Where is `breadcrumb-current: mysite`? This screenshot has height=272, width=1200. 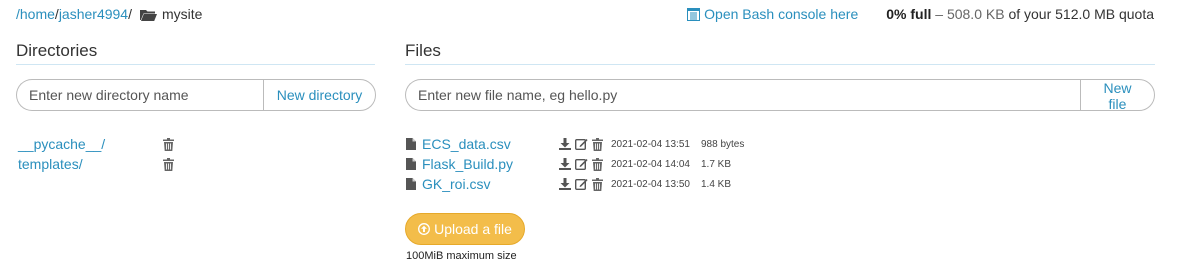
breadcrumb-current: mysite is located at coordinates (182, 14).